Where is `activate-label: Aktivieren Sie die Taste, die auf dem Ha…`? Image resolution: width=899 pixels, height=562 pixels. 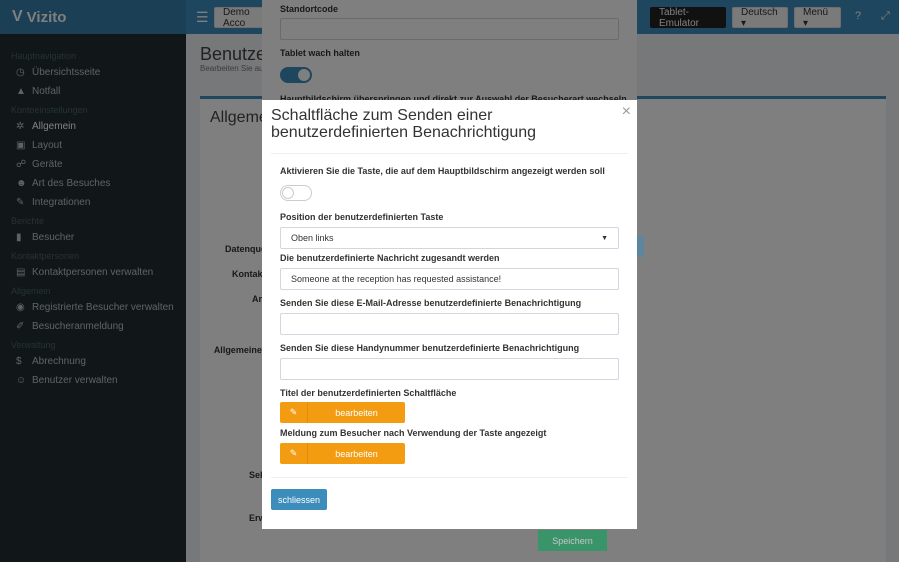 activate-label: Aktivieren Sie die Taste, die auf dem Ha… is located at coordinates (442, 171).